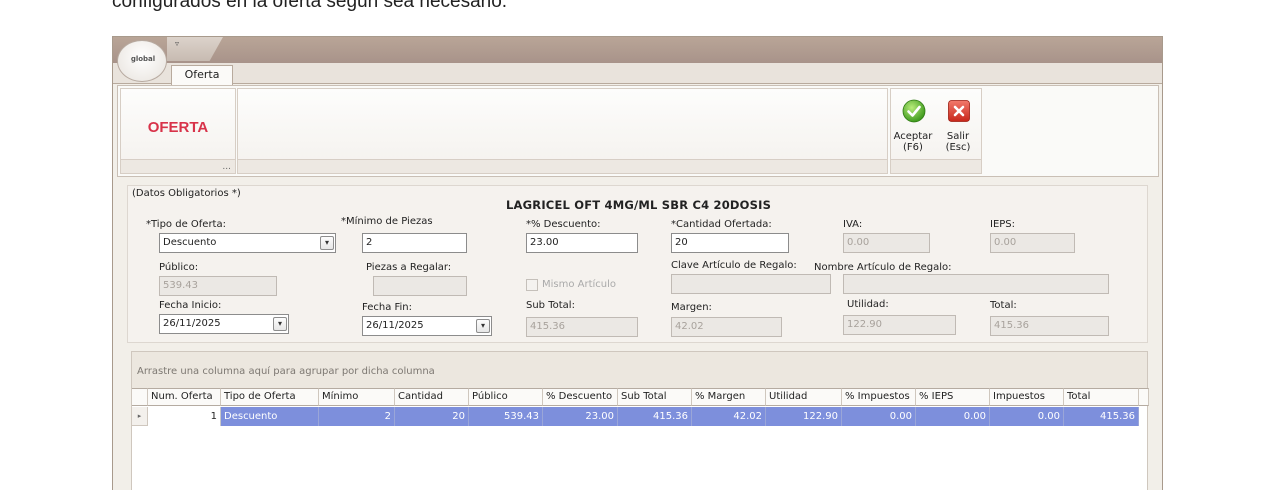 The image size is (1275, 490). Describe the element at coordinates (562, 131) in the screenshot. I see `ribbon-group-empty` at that location.